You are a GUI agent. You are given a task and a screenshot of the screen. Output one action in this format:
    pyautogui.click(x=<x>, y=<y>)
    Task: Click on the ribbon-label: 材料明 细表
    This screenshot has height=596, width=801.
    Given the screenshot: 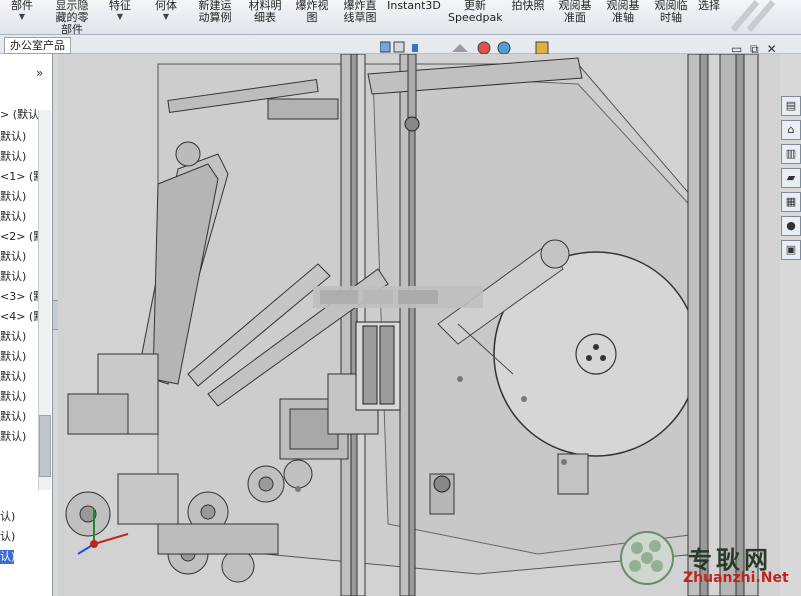 What is the action you would take?
    pyautogui.click(x=265, y=12)
    